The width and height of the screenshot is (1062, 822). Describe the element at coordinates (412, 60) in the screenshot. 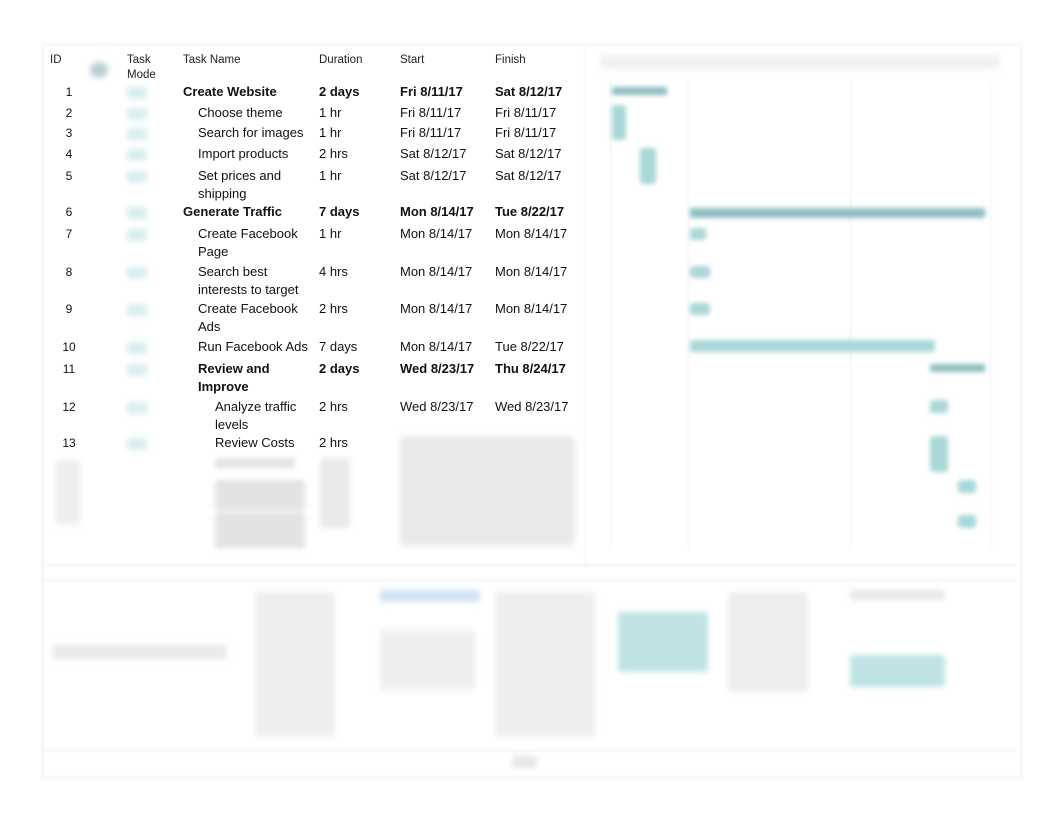

I see `header-start: Start` at that location.